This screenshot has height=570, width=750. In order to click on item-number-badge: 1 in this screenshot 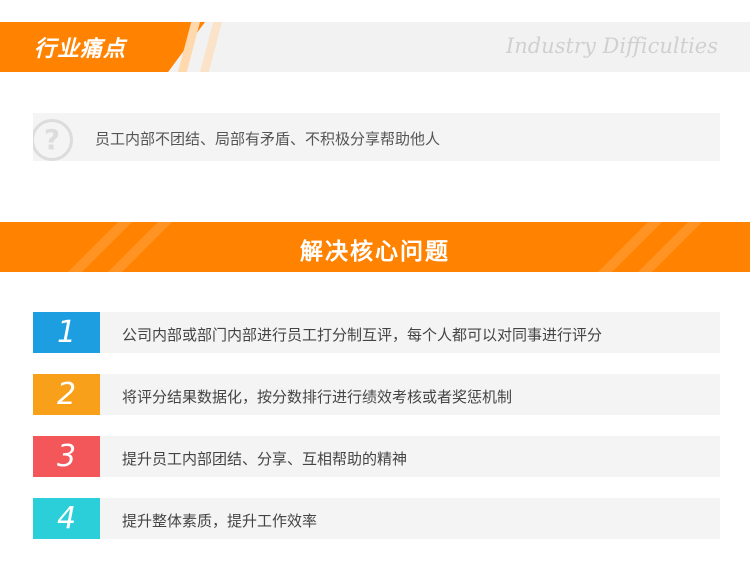, I will do `click(66, 332)`.